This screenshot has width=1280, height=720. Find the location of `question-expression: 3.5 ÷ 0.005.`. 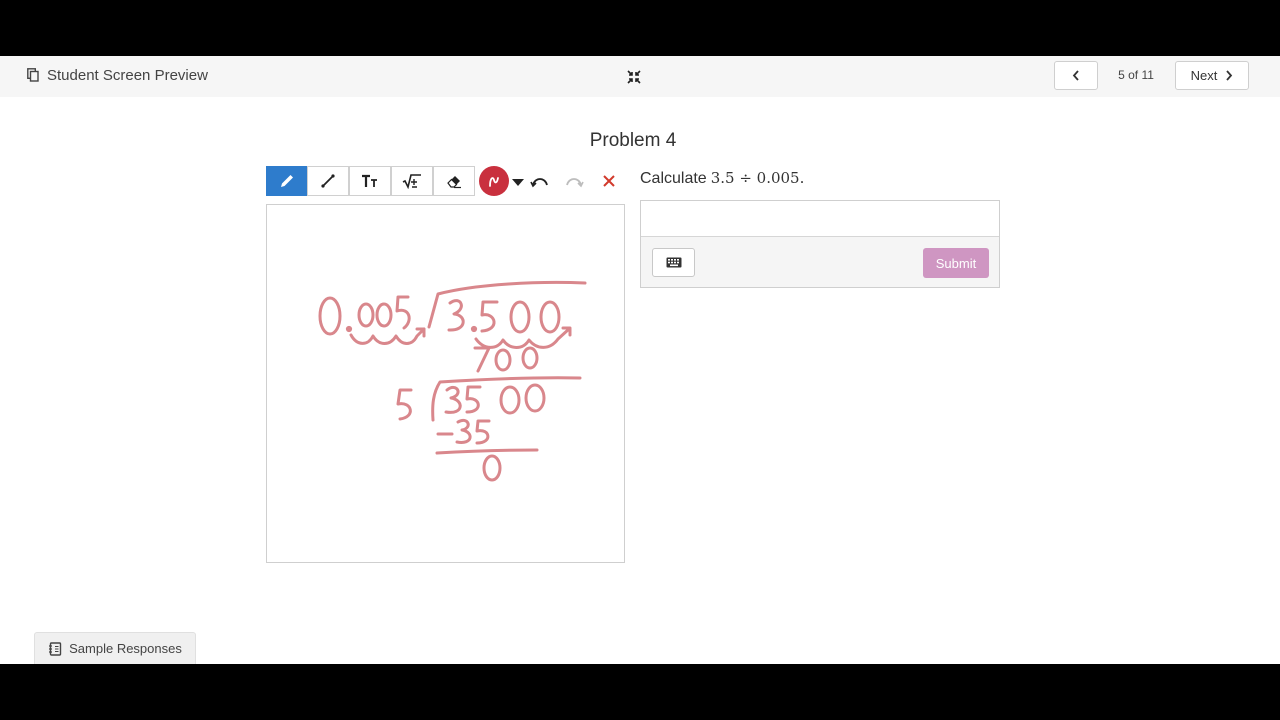

question-expression: 3.5 ÷ 0.005. is located at coordinates (757, 178).